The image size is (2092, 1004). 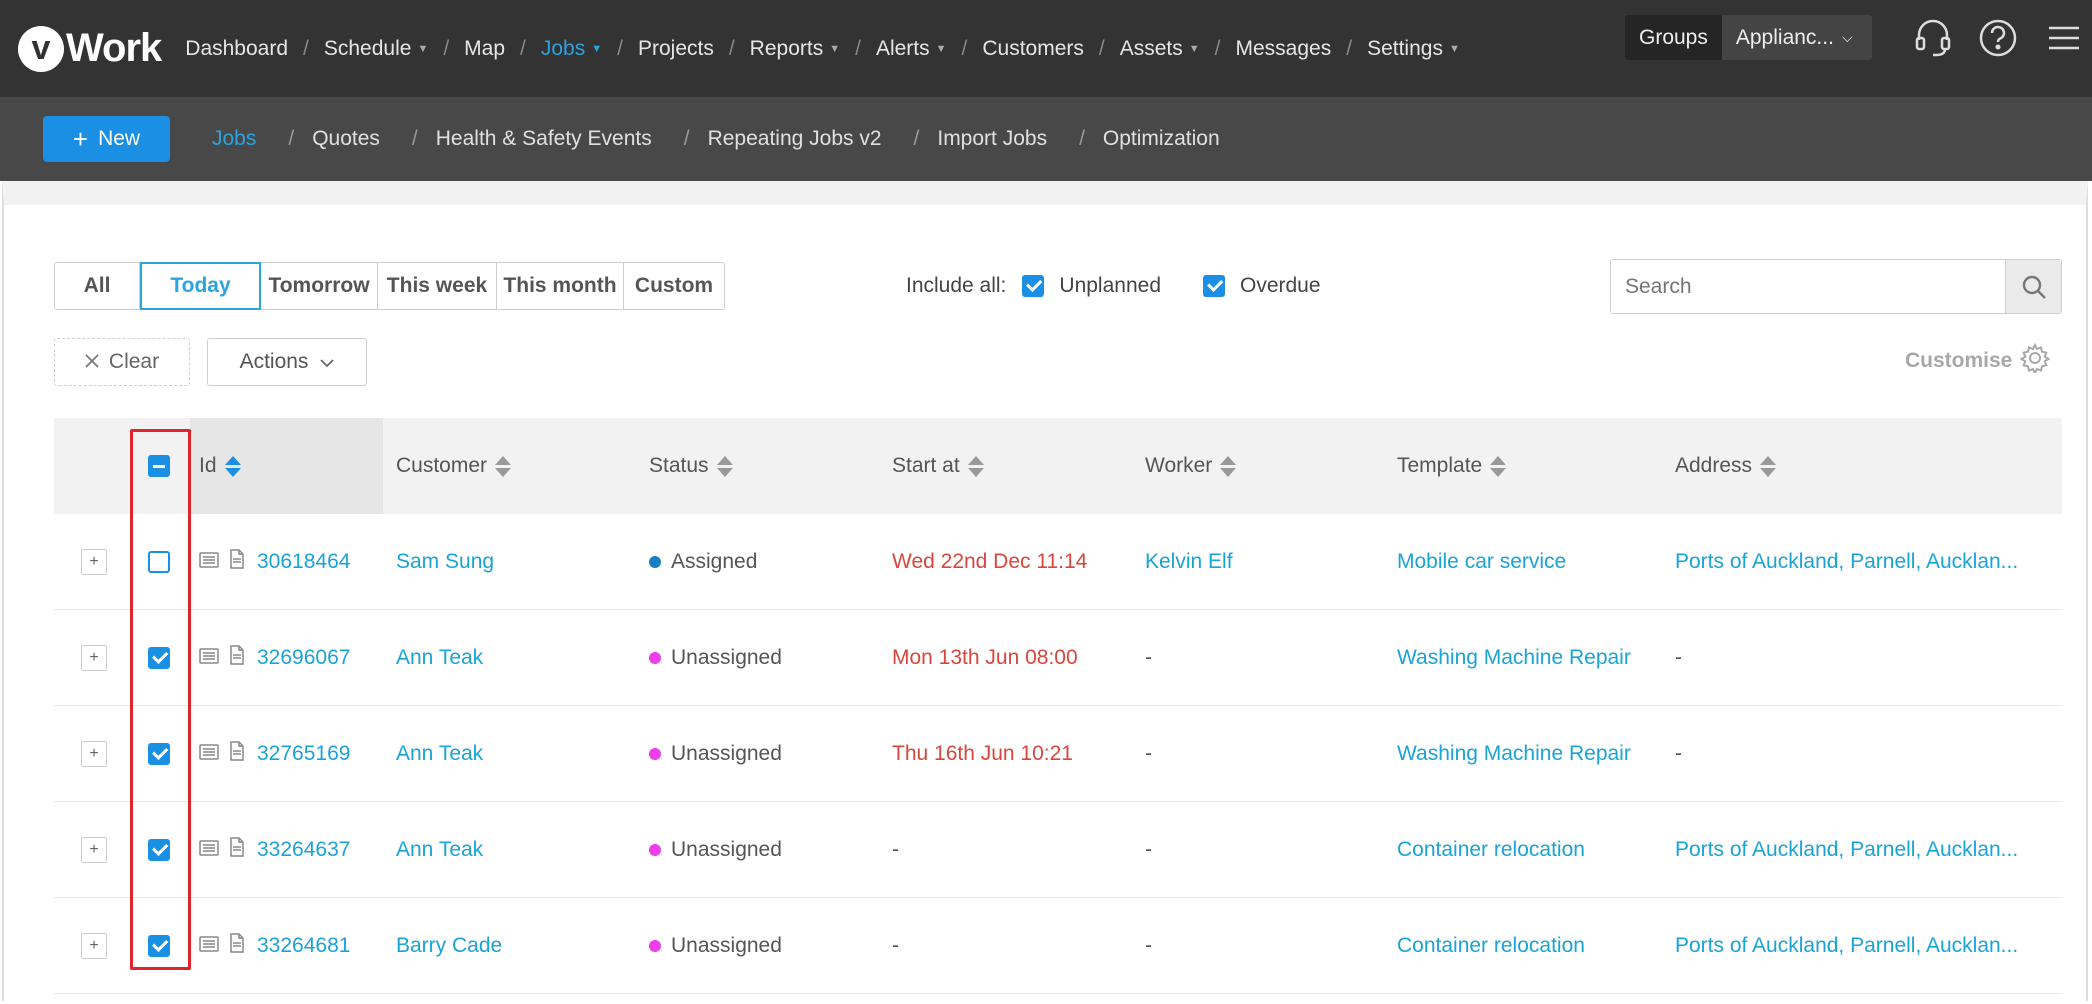 What do you see at coordinates (1110, 286) in the screenshot?
I see `unplanned-label: Unplanned` at bounding box center [1110, 286].